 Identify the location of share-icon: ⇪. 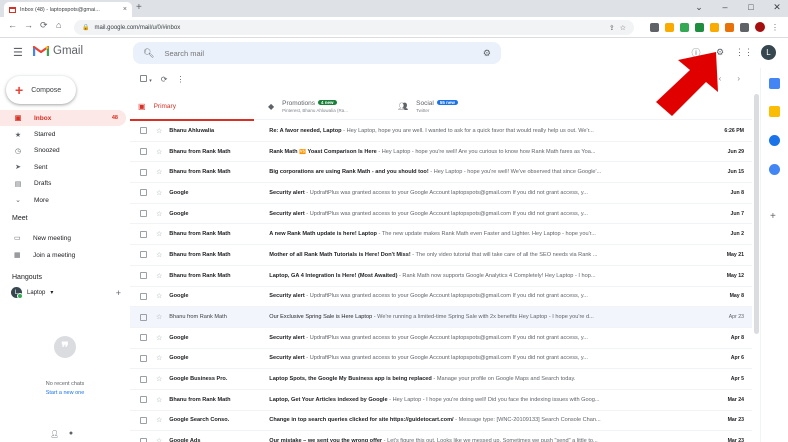
(612, 28).